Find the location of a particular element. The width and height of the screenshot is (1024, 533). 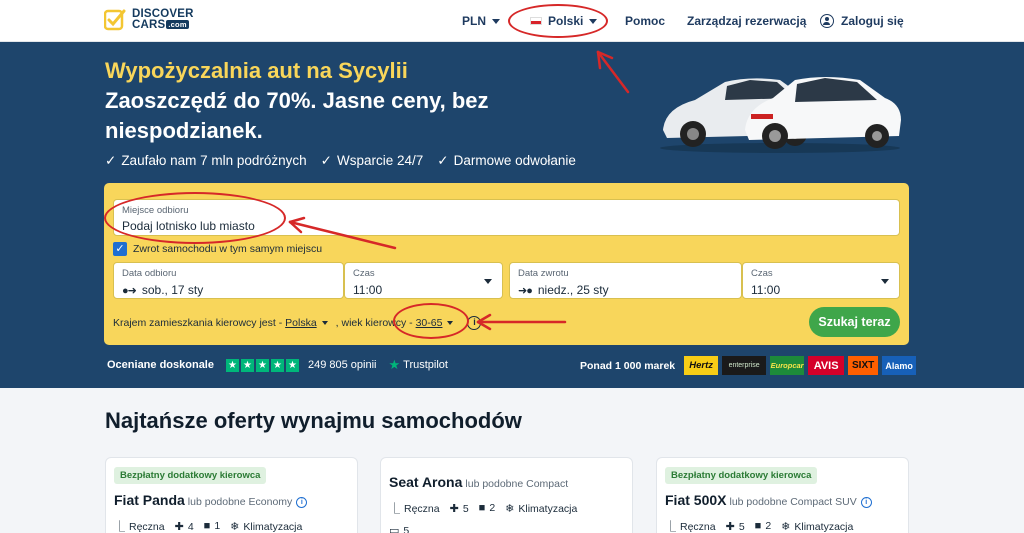

pickup-arrow-icon: ●➜ is located at coordinates (129, 291).